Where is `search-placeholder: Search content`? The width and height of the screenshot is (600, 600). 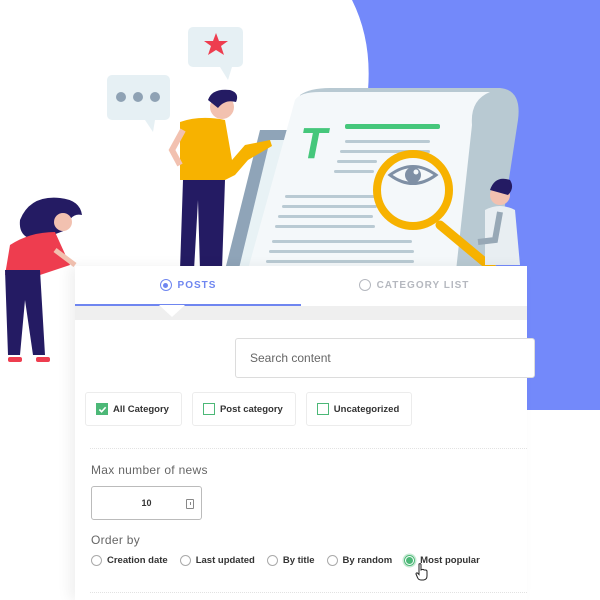
search-placeholder: Search content is located at coordinates (290, 358).